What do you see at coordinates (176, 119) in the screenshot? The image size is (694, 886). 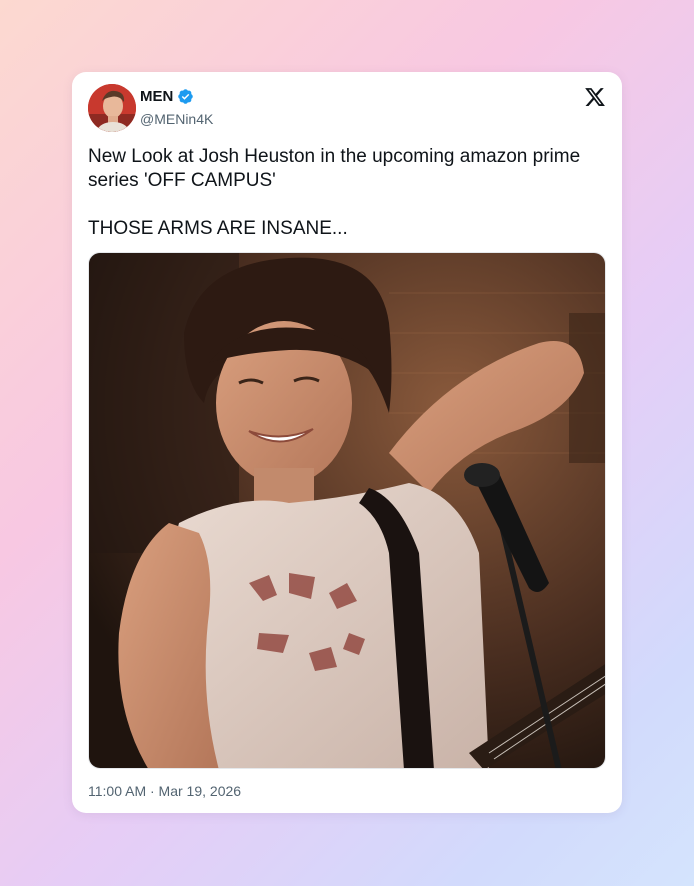 I see `author-handle: @MENin4K` at bounding box center [176, 119].